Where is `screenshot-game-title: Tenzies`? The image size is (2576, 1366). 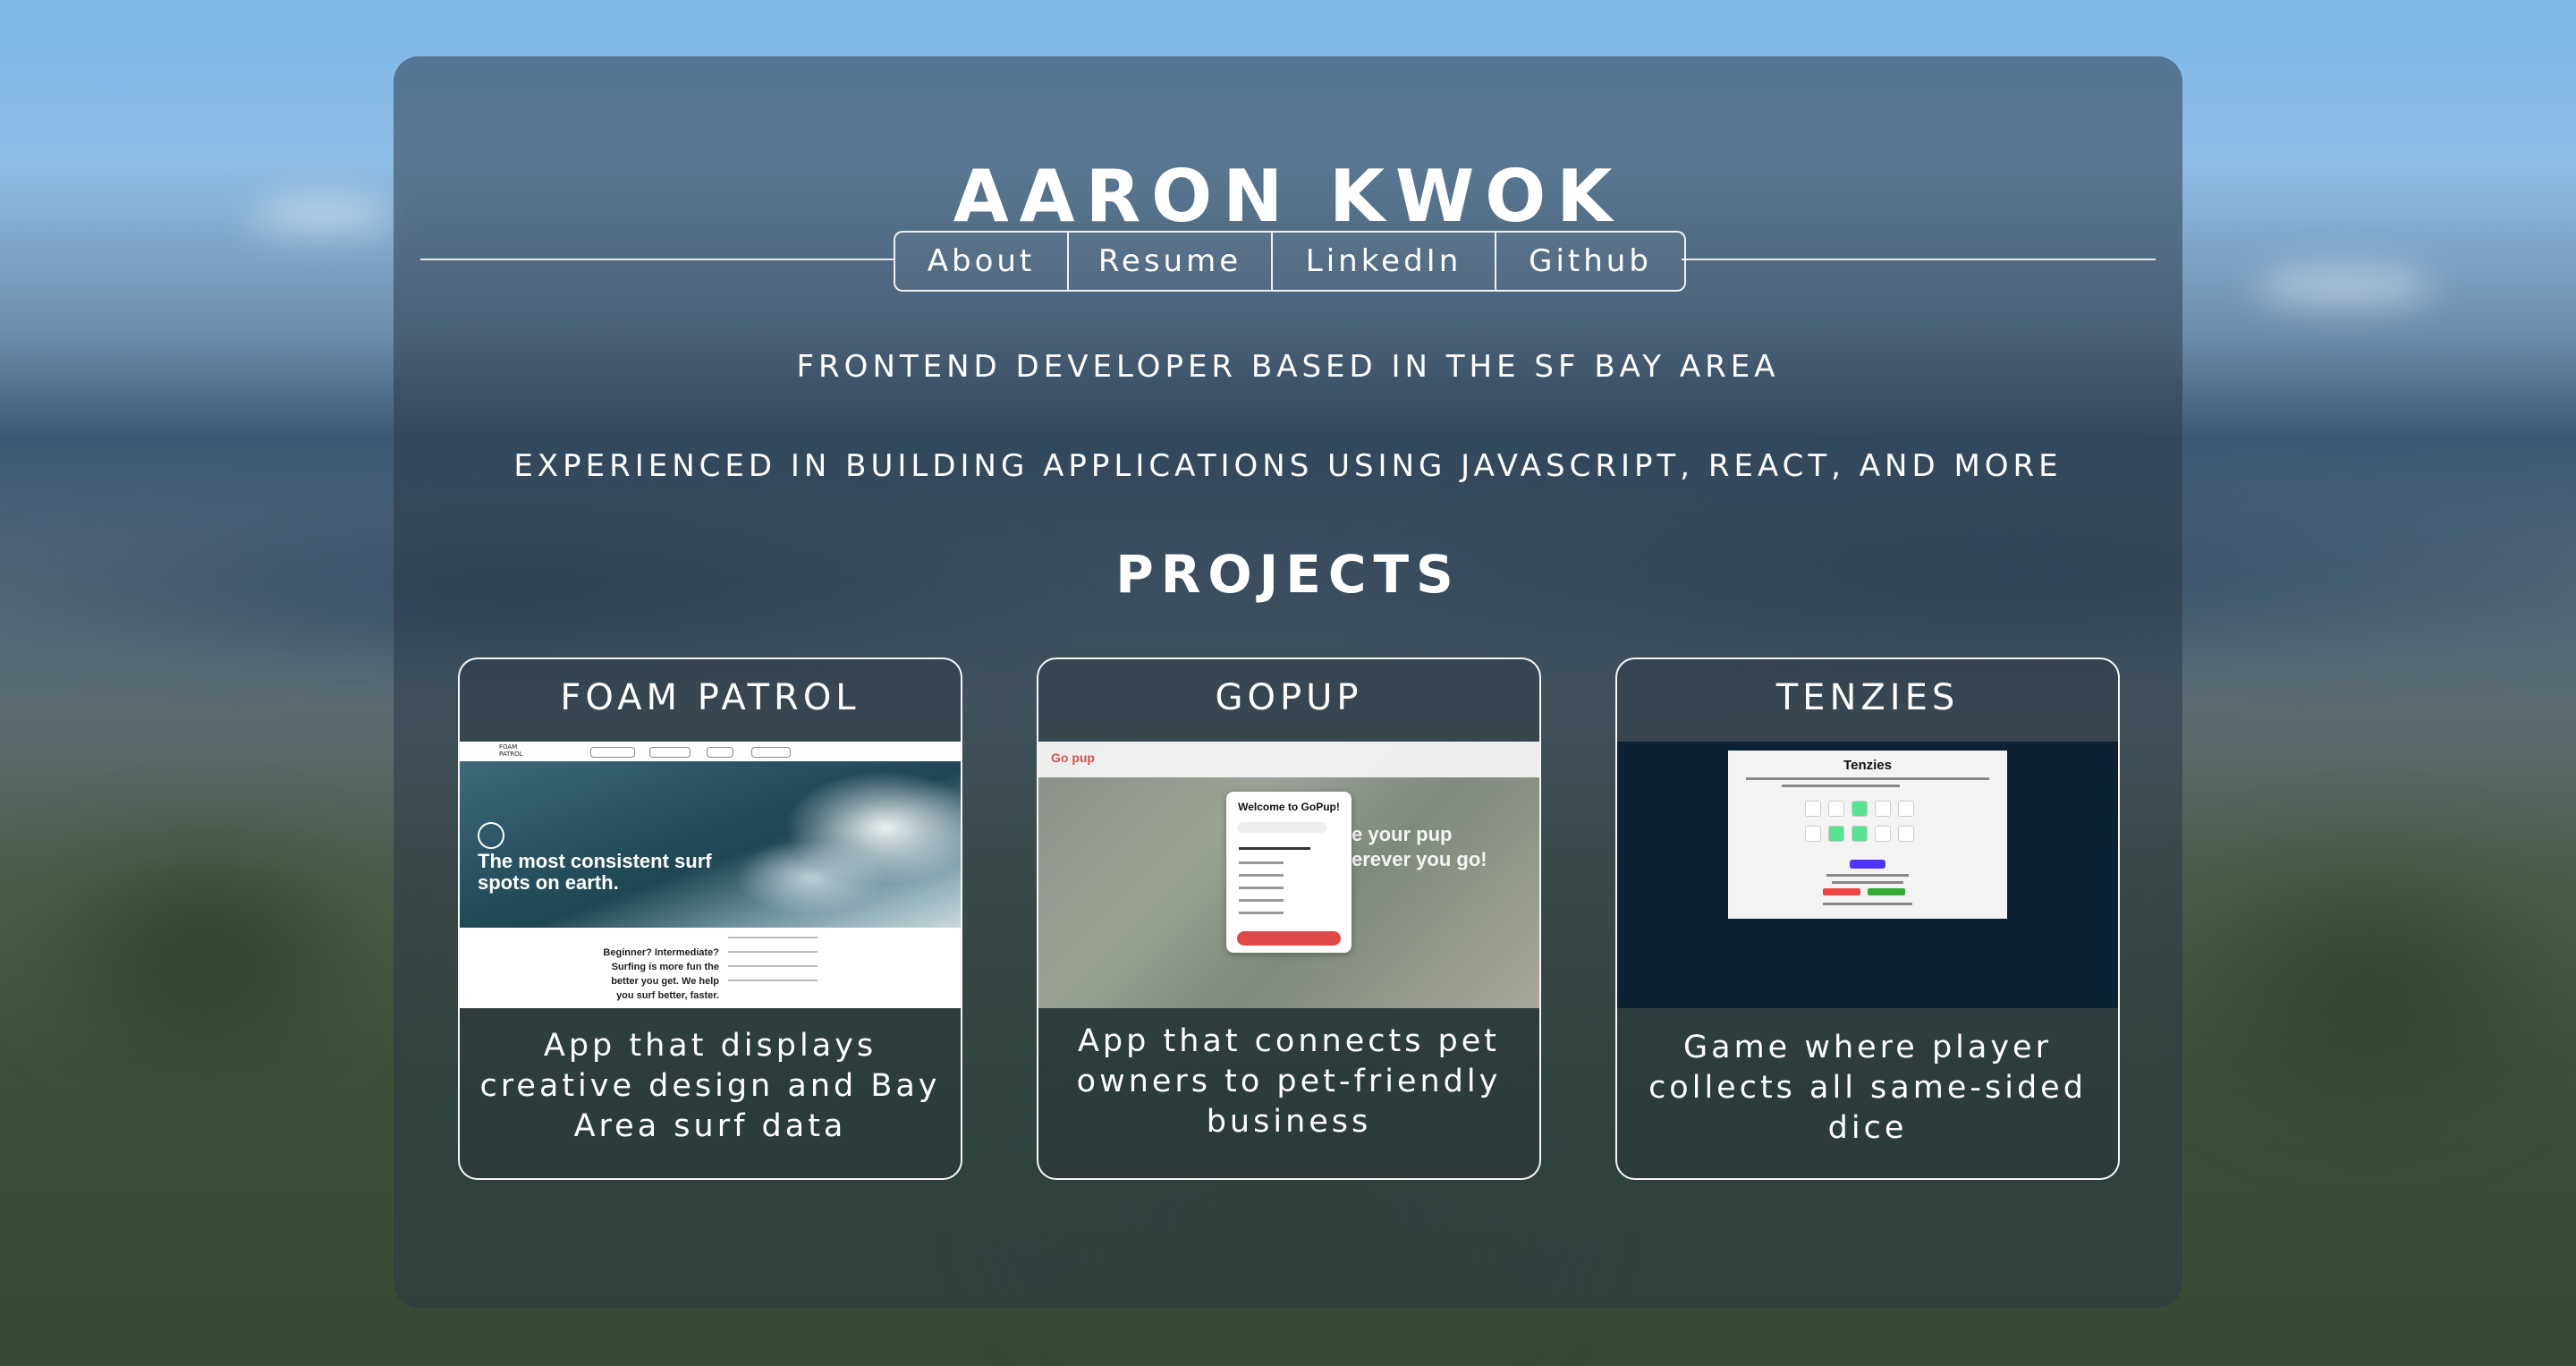 screenshot-game-title: Tenzies is located at coordinates (1867, 765).